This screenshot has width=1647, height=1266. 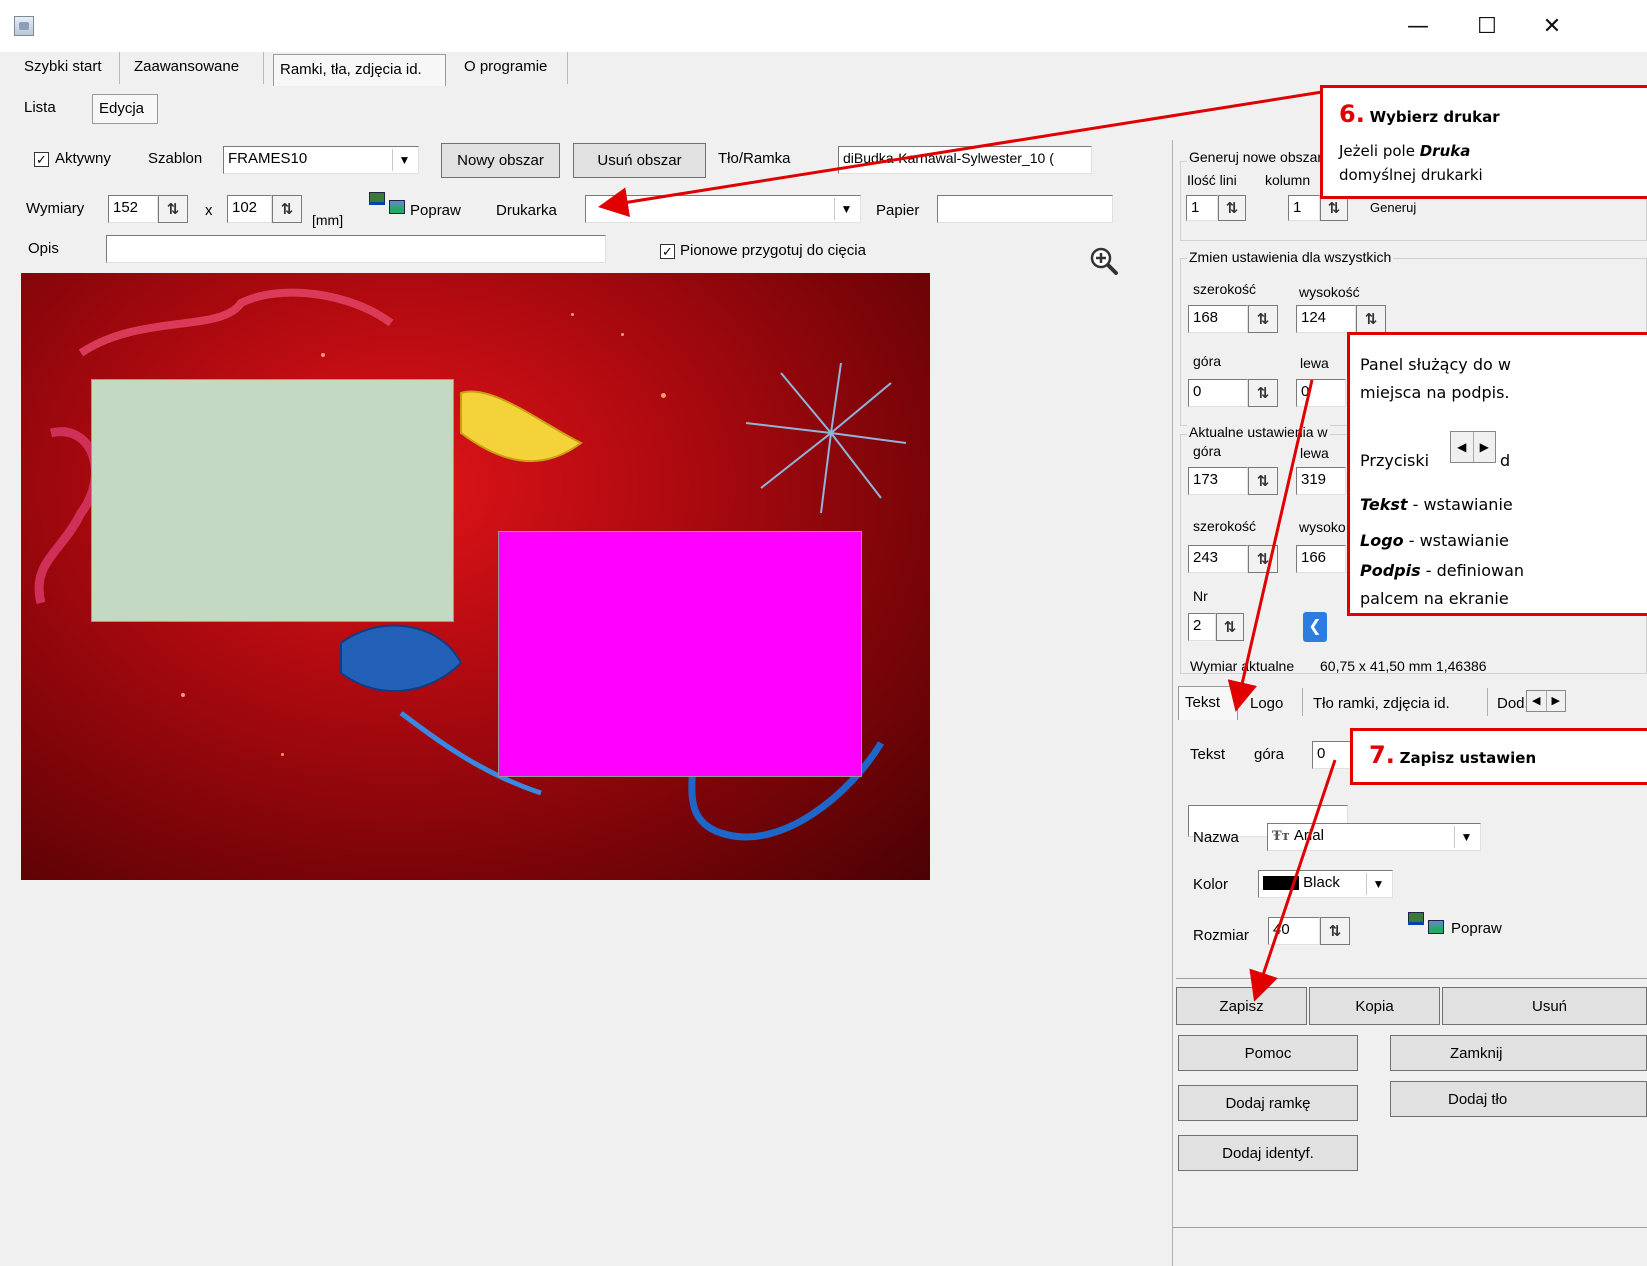 I want to click on ilosc-lini-label: Ilość lini, so click(x=1212, y=180).